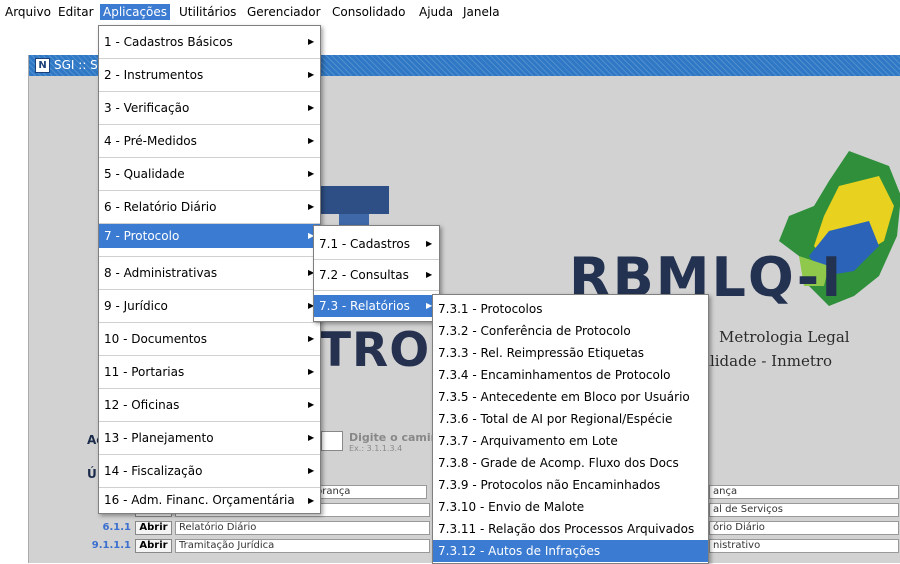 The width and height of the screenshot is (900, 564). What do you see at coordinates (376, 290) in the screenshot?
I see `menu-separator` at bounding box center [376, 290].